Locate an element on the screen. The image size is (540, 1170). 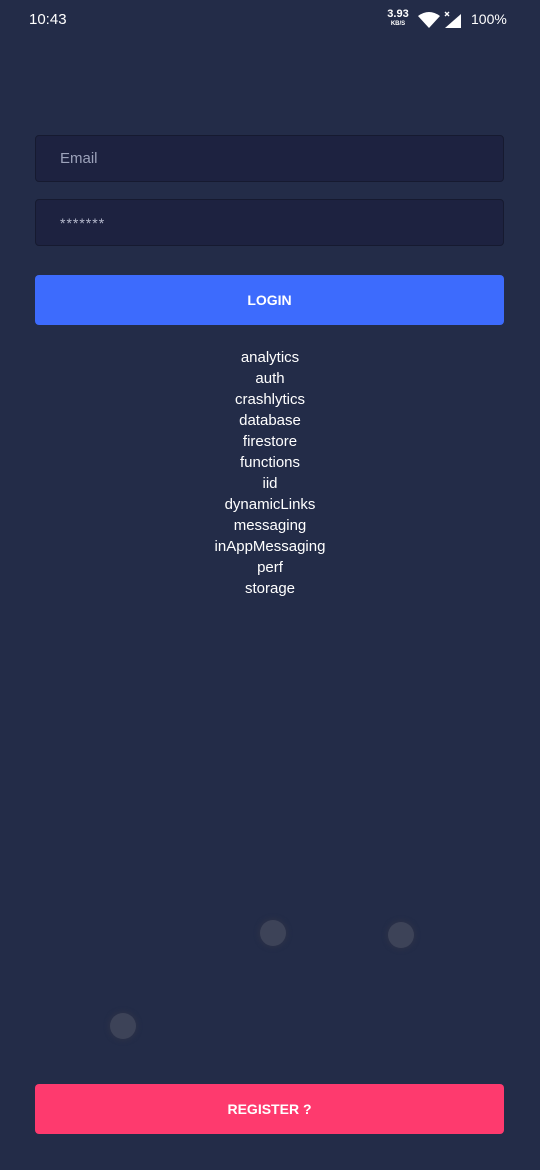
module-item-functions: functions is located at coordinates (270, 462).